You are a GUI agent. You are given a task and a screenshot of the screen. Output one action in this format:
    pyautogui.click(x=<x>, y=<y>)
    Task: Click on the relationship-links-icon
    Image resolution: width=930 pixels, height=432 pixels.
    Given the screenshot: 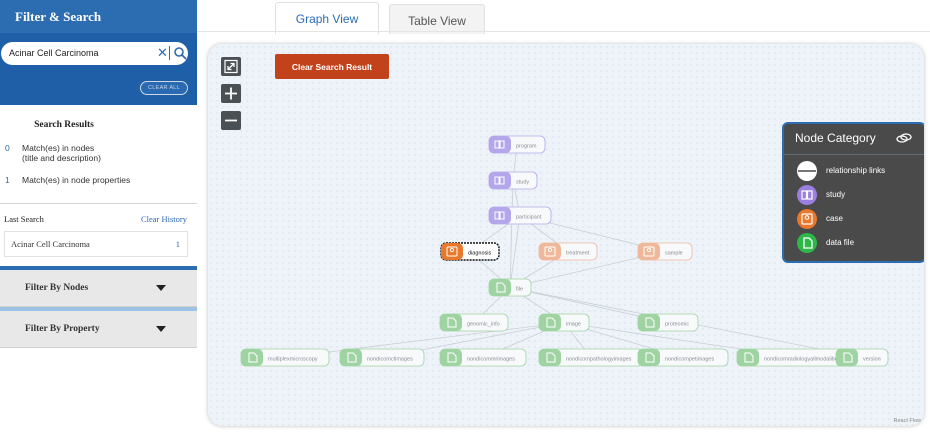 What is the action you would take?
    pyautogui.click(x=807, y=171)
    